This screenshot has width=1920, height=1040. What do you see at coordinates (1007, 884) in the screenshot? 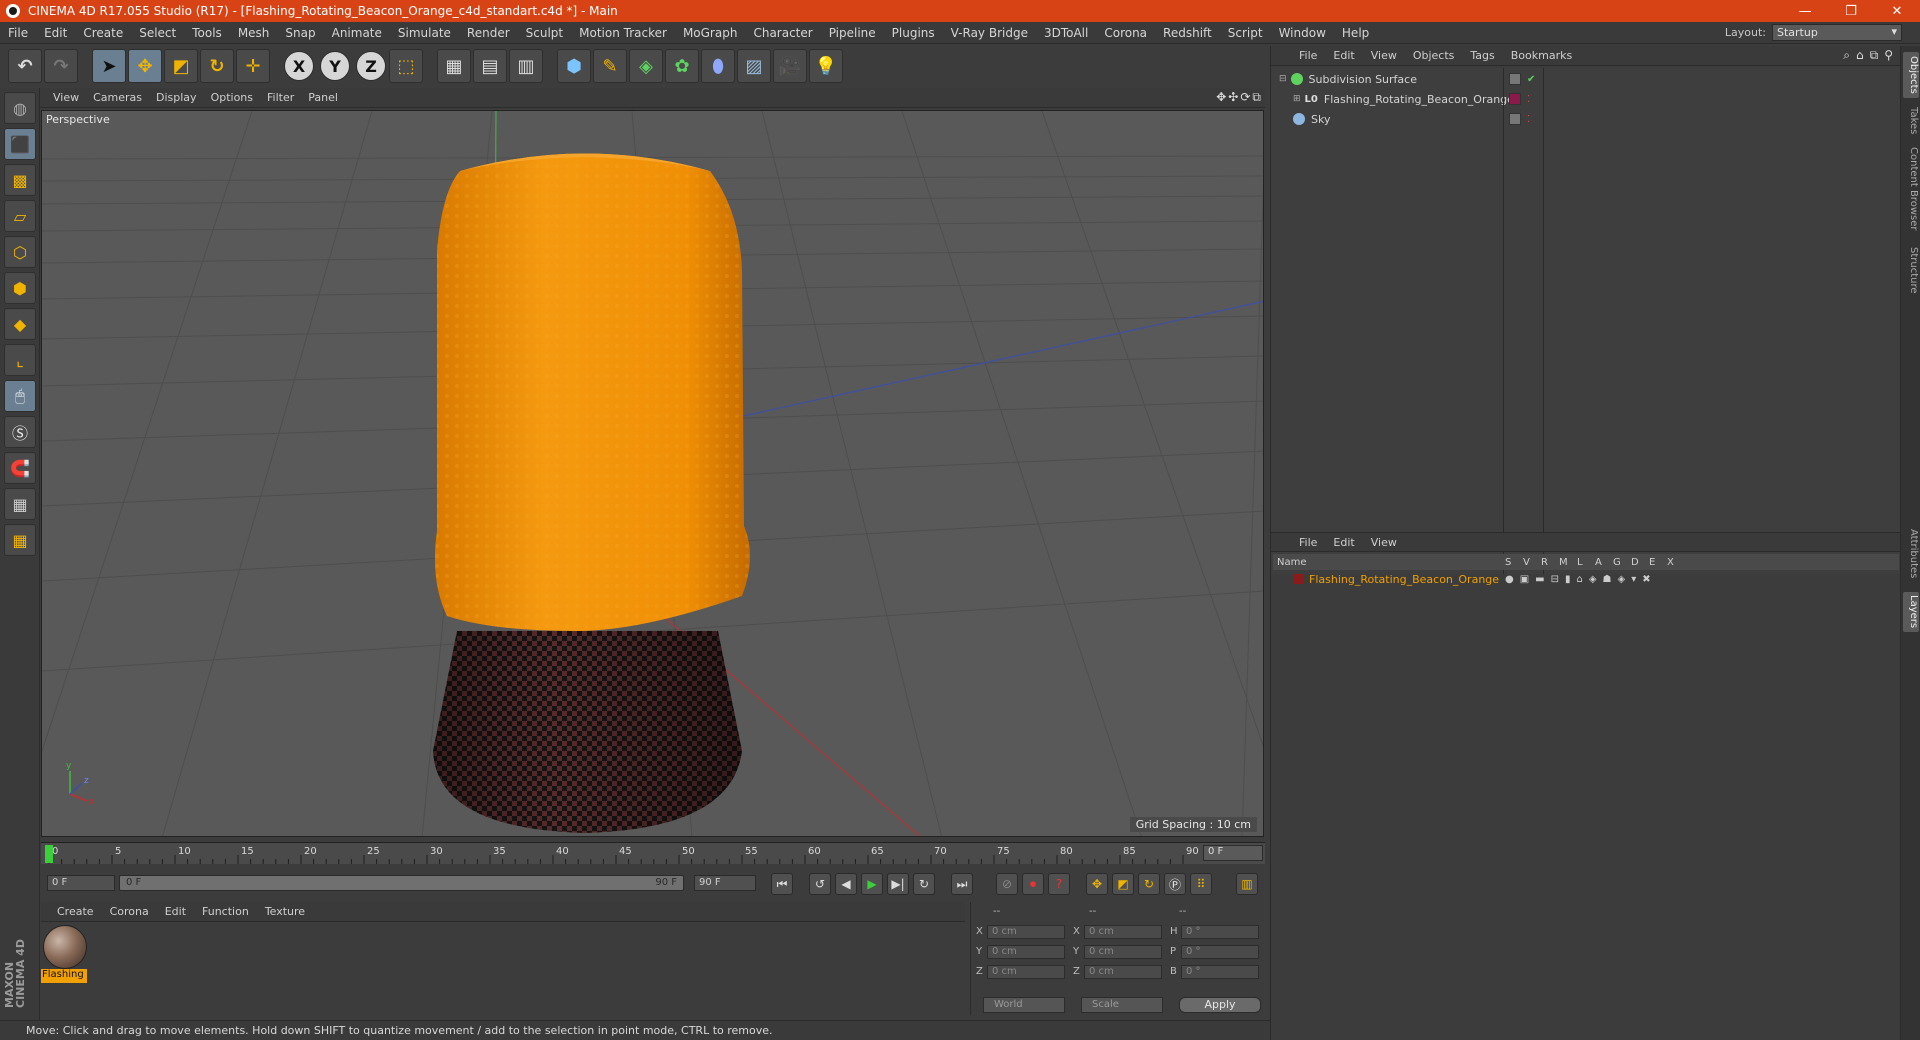
I see `record-keys-disabled-icon: ⊘` at bounding box center [1007, 884].